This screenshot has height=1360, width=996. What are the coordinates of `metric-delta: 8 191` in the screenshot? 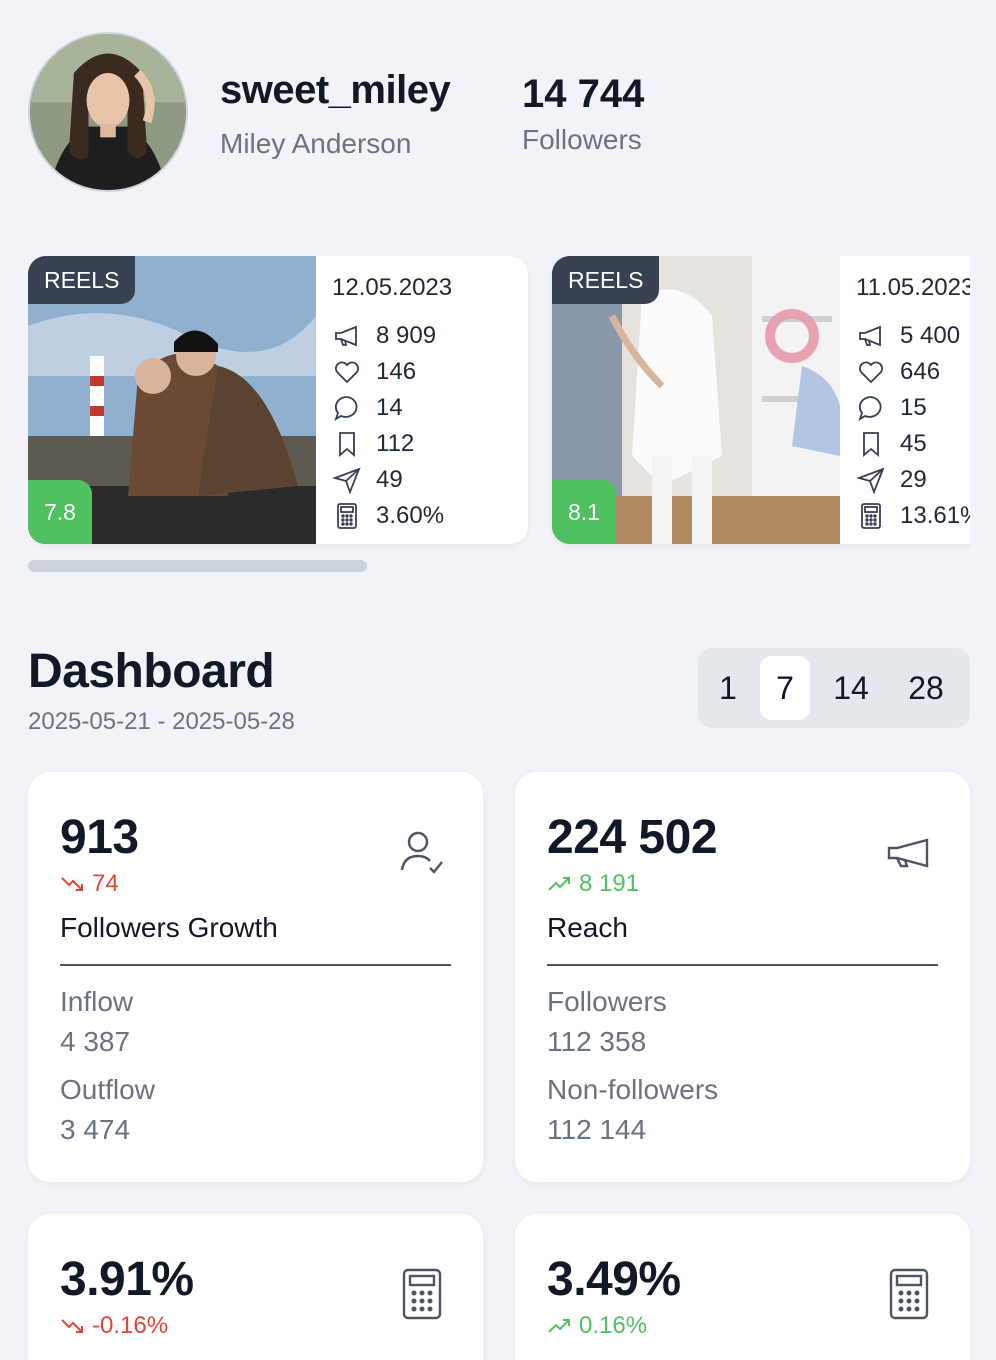 It's located at (593, 884).